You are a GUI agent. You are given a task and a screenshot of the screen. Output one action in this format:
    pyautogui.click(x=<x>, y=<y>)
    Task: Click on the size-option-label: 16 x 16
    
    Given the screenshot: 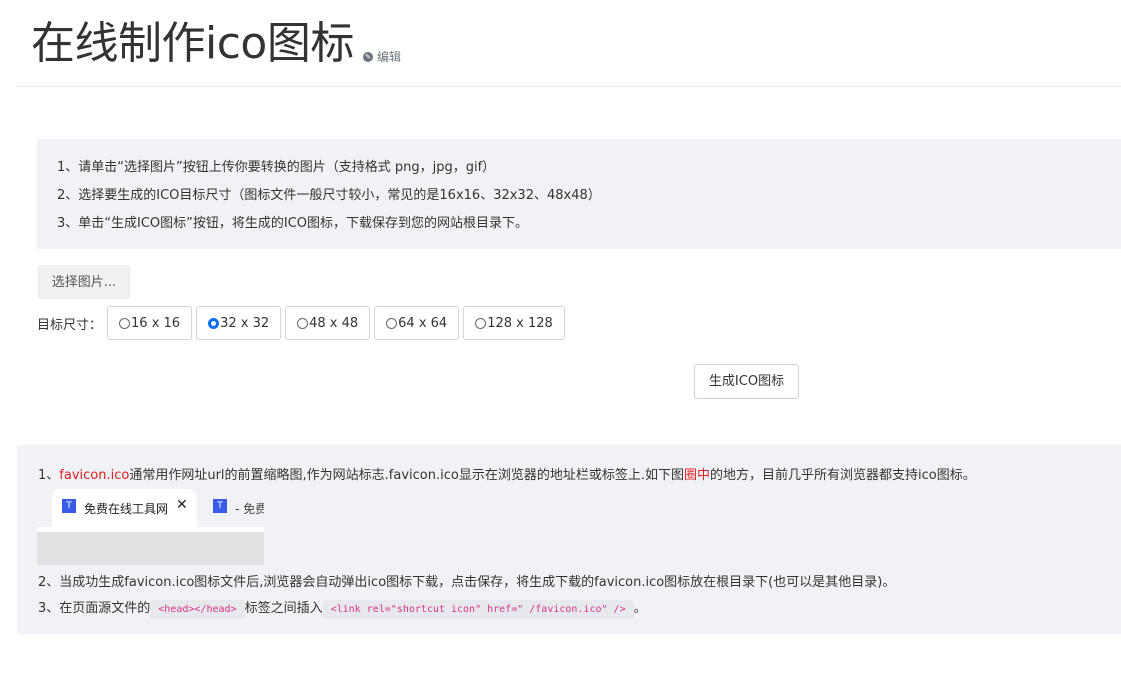 What is the action you would take?
    pyautogui.click(x=156, y=323)
    